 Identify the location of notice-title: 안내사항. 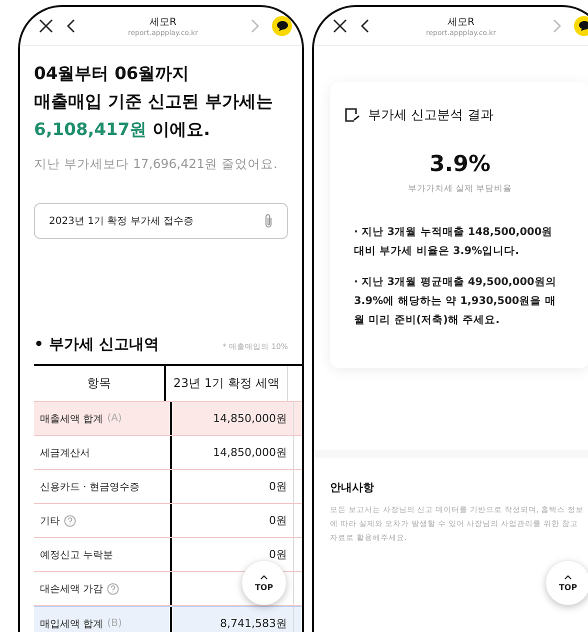
(352, 487).